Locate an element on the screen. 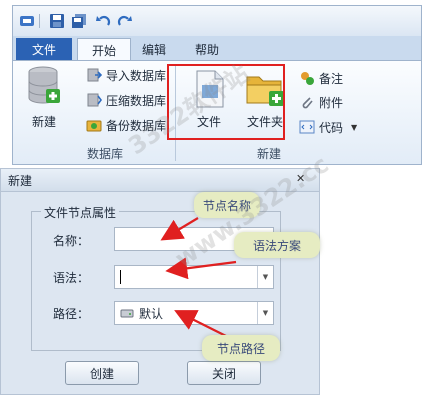 This screenshot has width=434, height=403. arrow-to-path-field is located at coordinates (201, 324).